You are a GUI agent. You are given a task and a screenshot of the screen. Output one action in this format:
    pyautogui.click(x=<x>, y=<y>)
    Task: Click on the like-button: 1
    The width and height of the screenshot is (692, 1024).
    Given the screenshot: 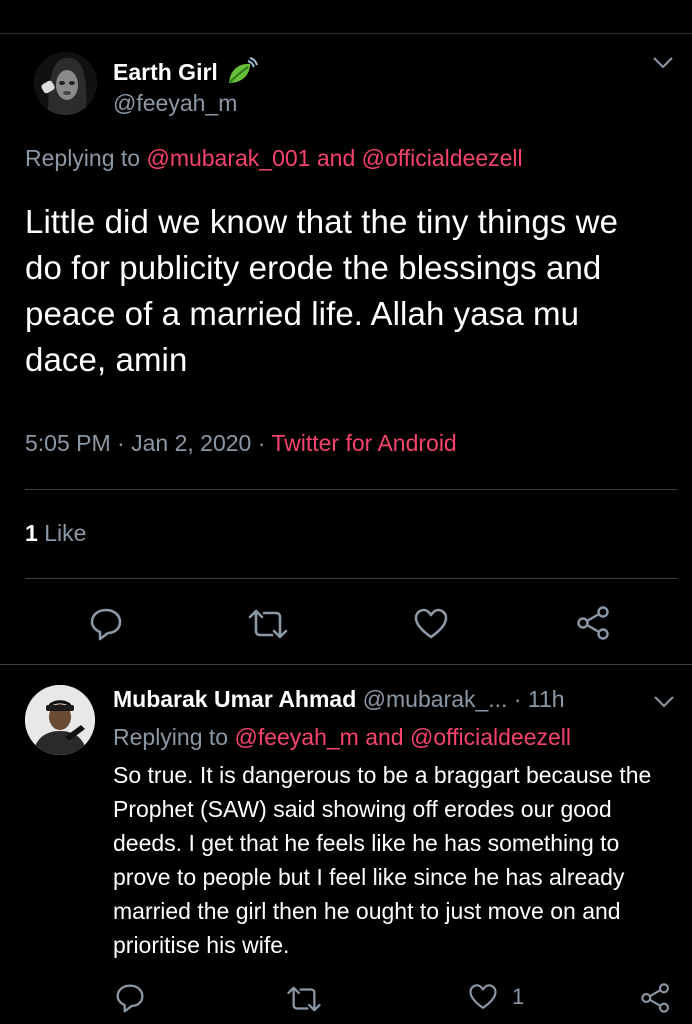 What is the action you would take?
    pyautogui.click(x=496, y=997)
    